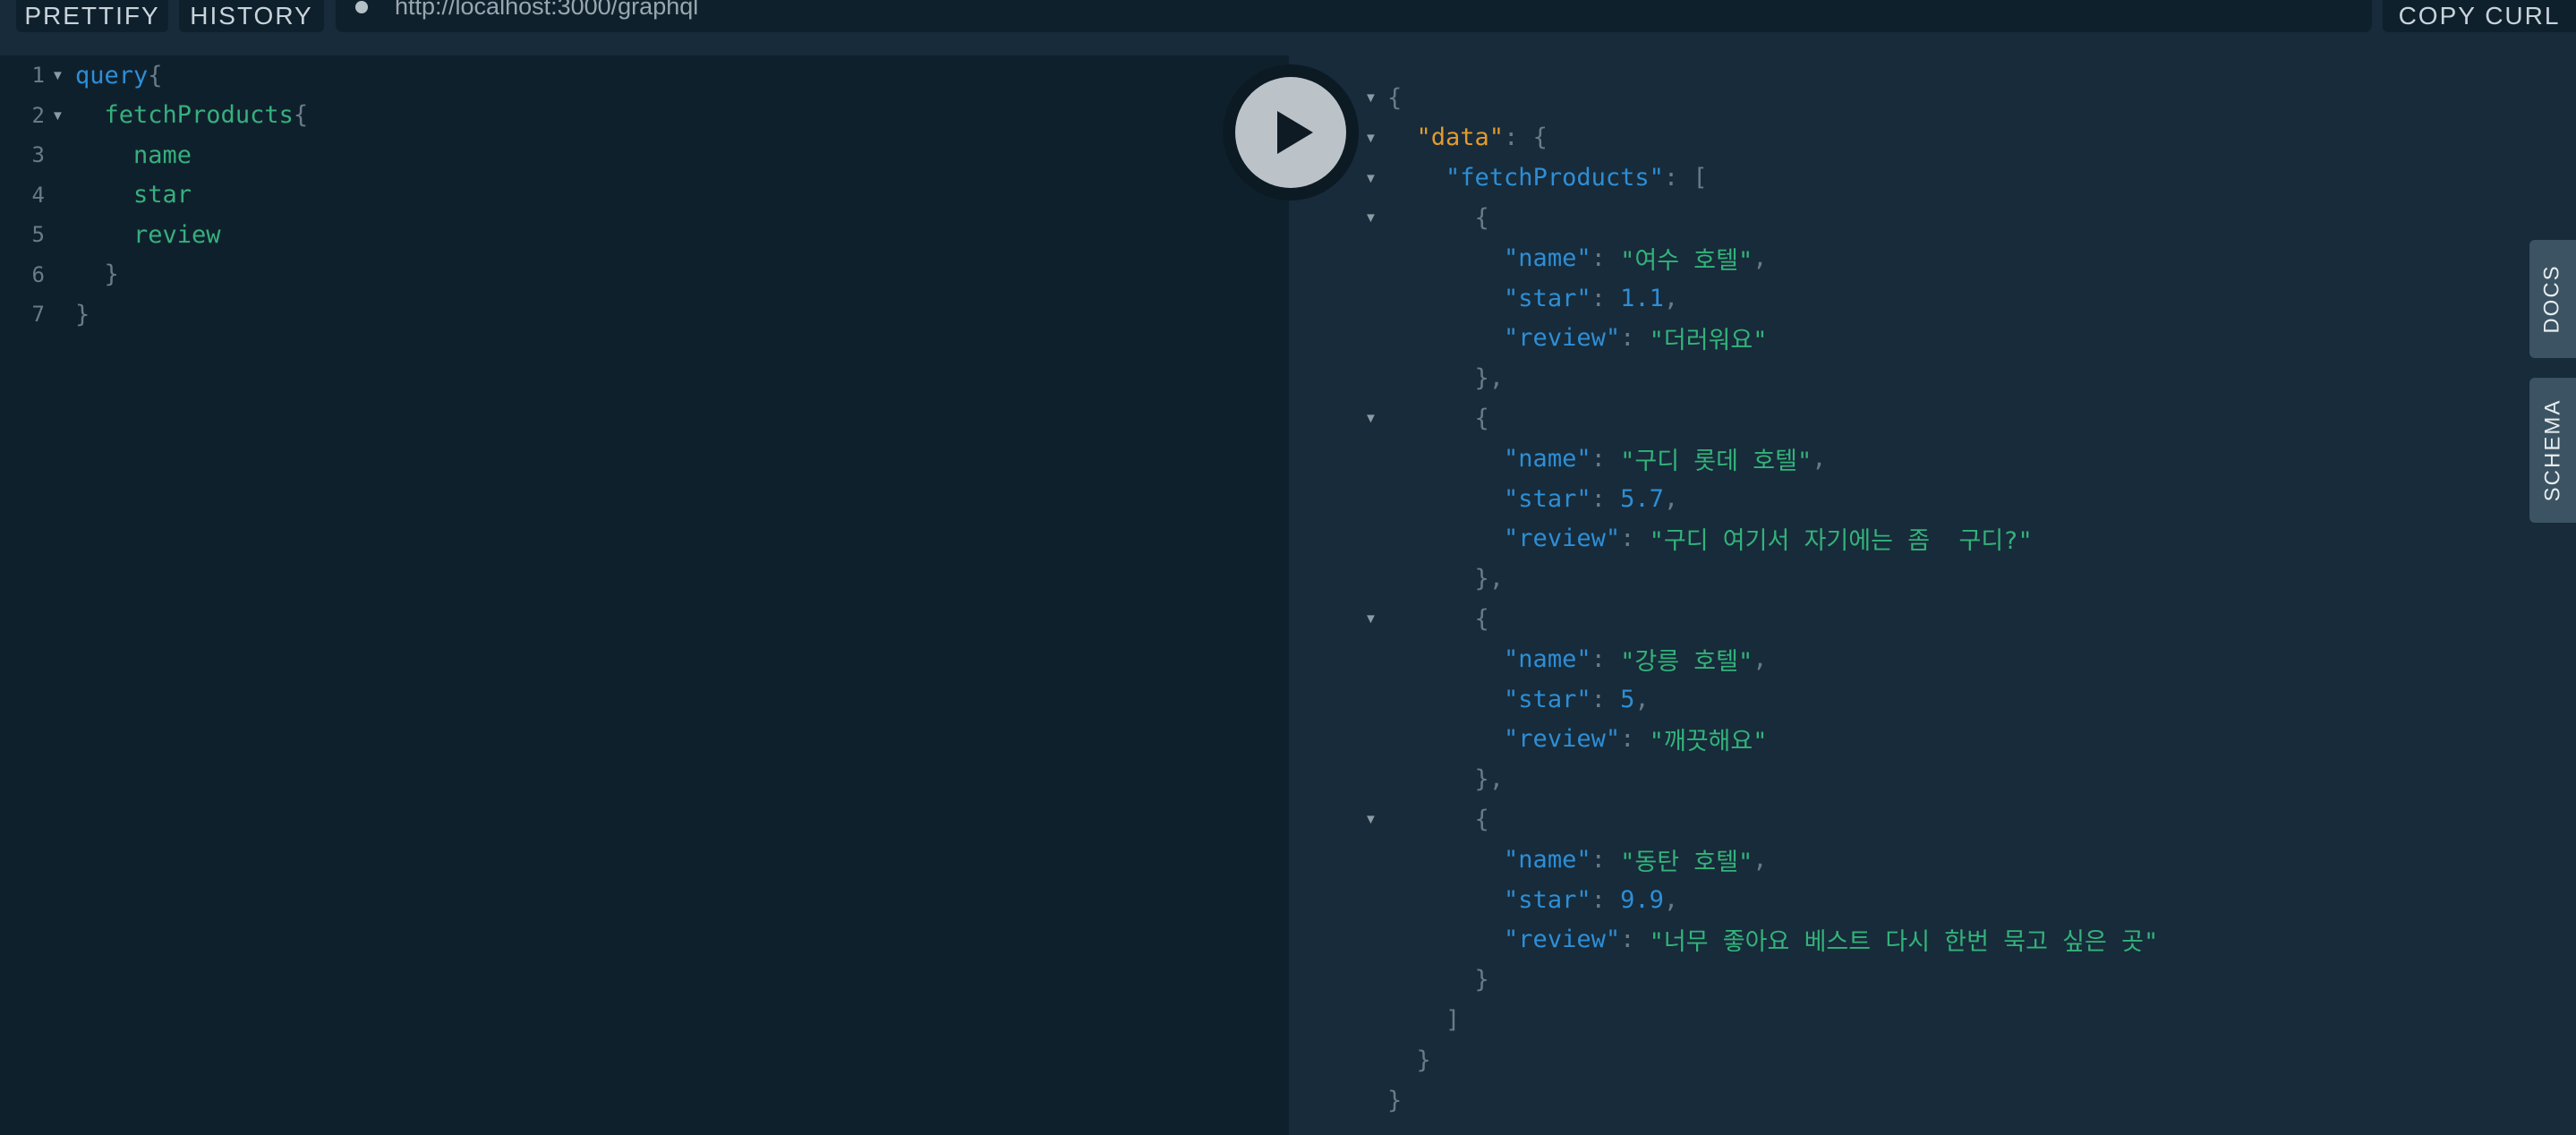 The height and width of the screenshot is (1135, 2576). Describe the element at coordinates (1460, 138) in the screenshot. I see `json-token: "data"` at that location.